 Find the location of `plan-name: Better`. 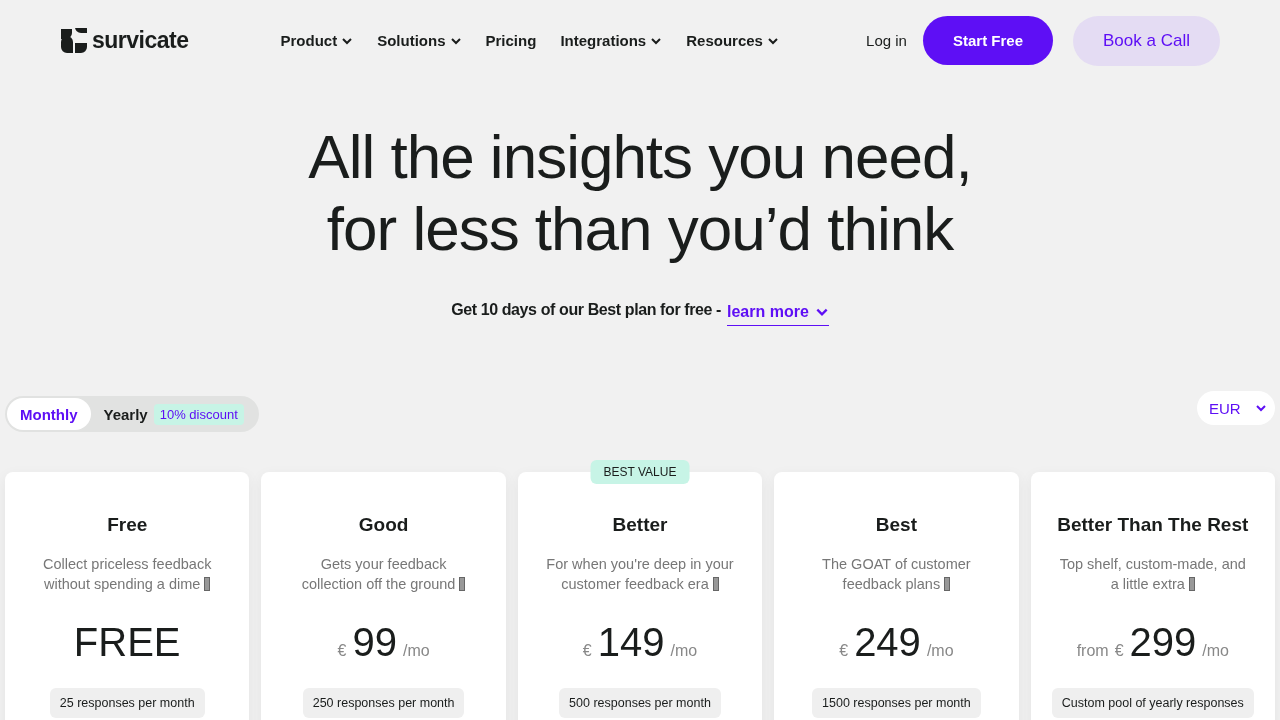

plan-name: Better is located at coordinates (640, 525).